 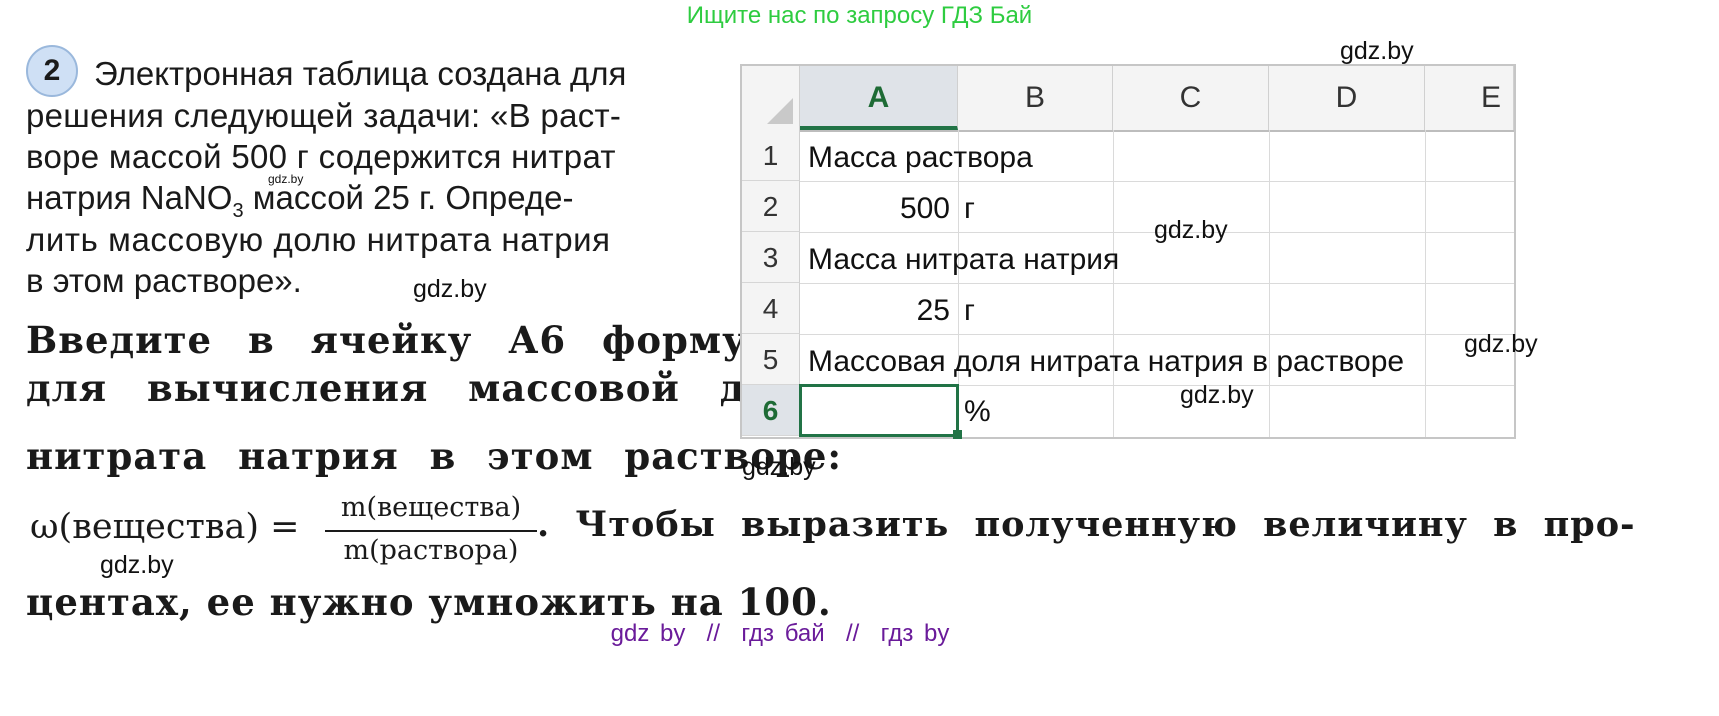 What do you see at coordinates (977, 411) in the screenshot?
I see `cell-b6: %` at bounding box center [977, 411].